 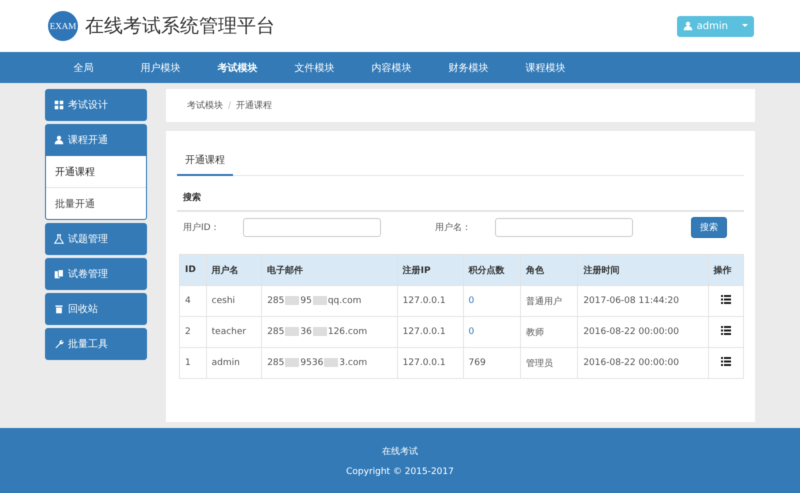 What do you see at coordinates (549, 332) in the screenshot?
I see `table-cell: 教师` at bounding box center [549, 332].